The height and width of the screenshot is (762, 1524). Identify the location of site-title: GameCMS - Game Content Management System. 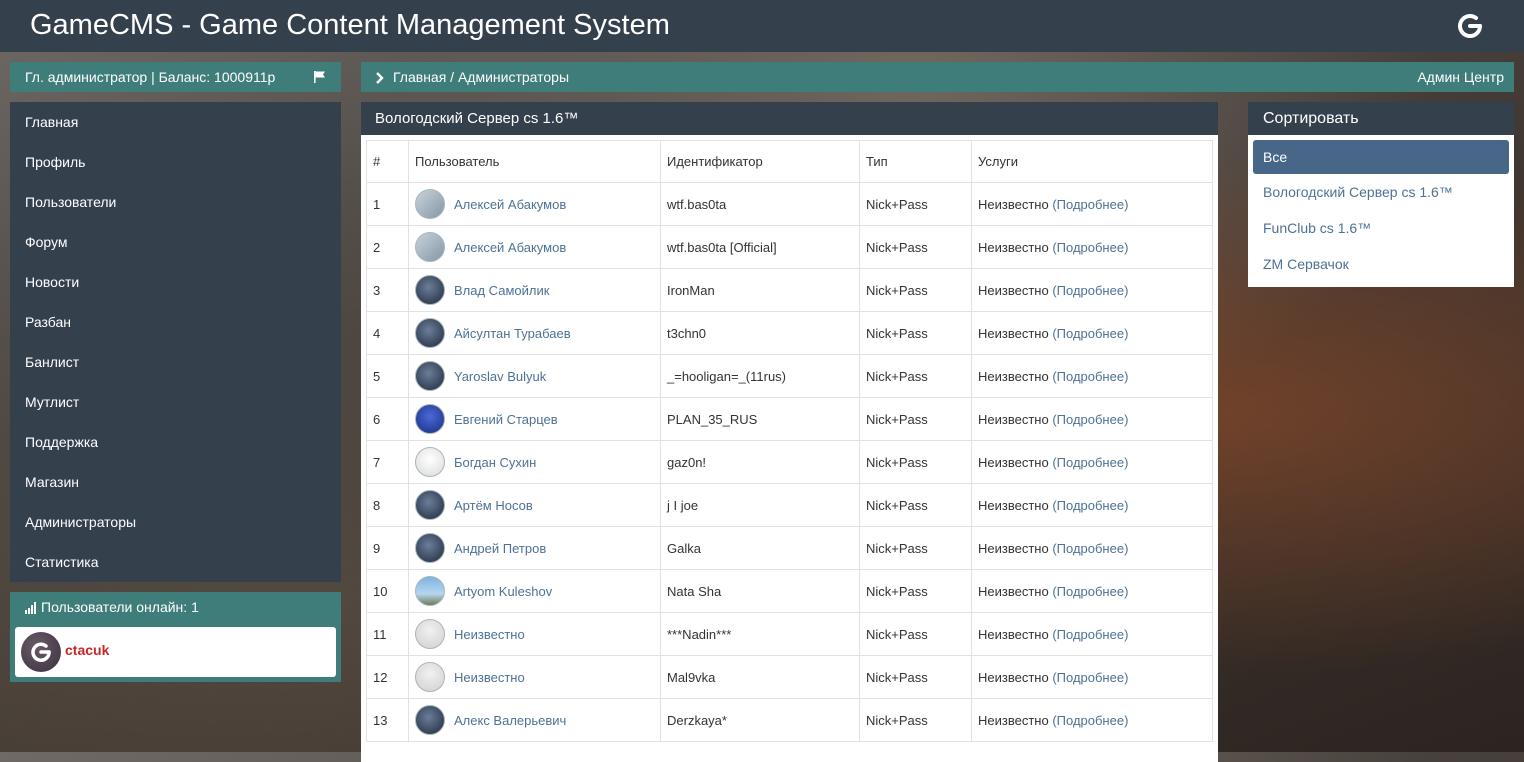
(350, 25).